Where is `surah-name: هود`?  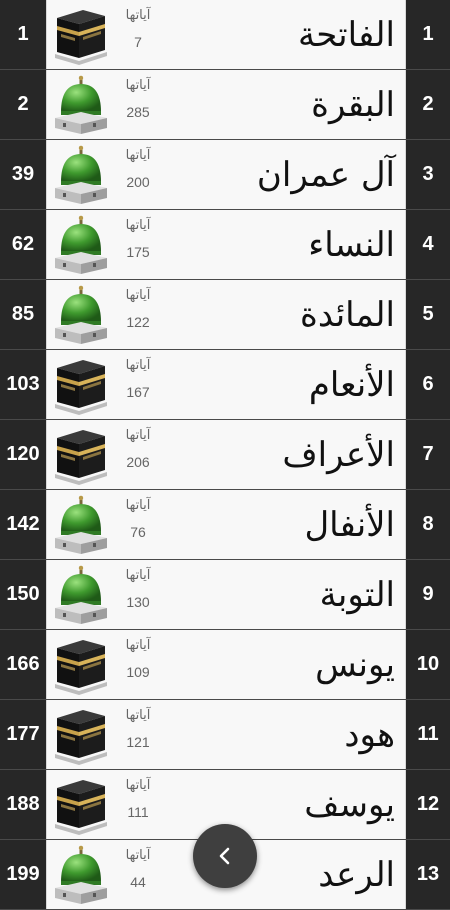 surah-name: هود is located at coordinates (369, 735).